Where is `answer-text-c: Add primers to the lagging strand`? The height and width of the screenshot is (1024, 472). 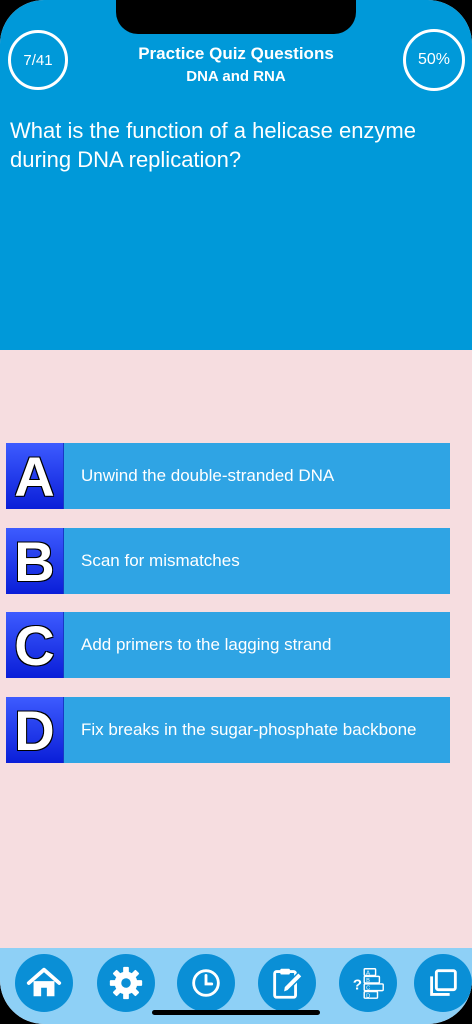 answer-text-c: Add primers to the lagging strand is located at coordinates (206, 644).